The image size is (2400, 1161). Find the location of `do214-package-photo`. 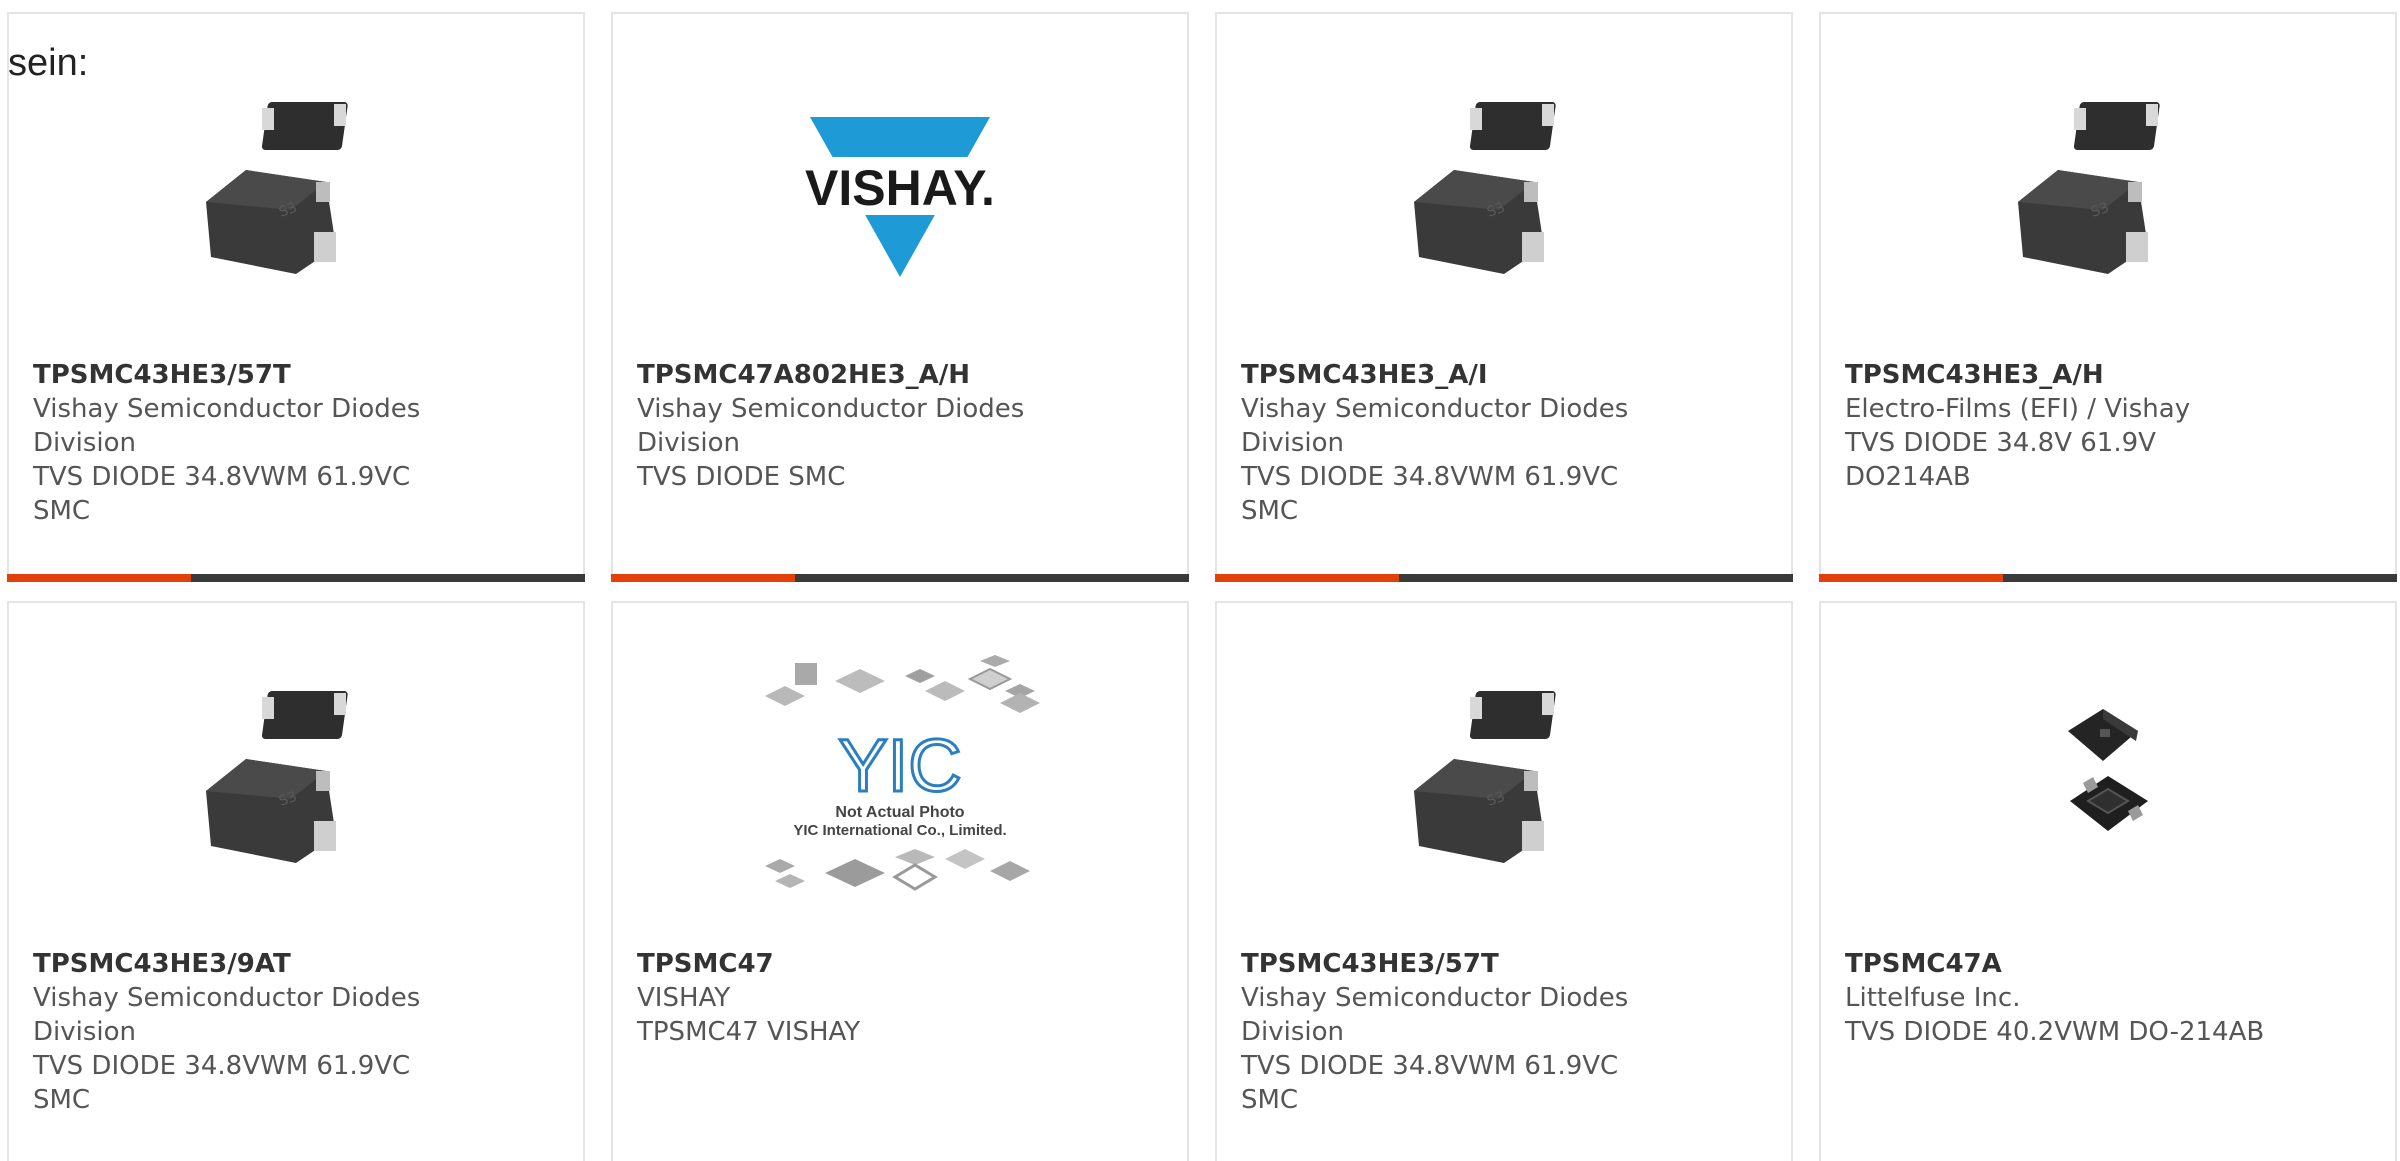

do214-package-photo is located at coordinates (2108, 770).